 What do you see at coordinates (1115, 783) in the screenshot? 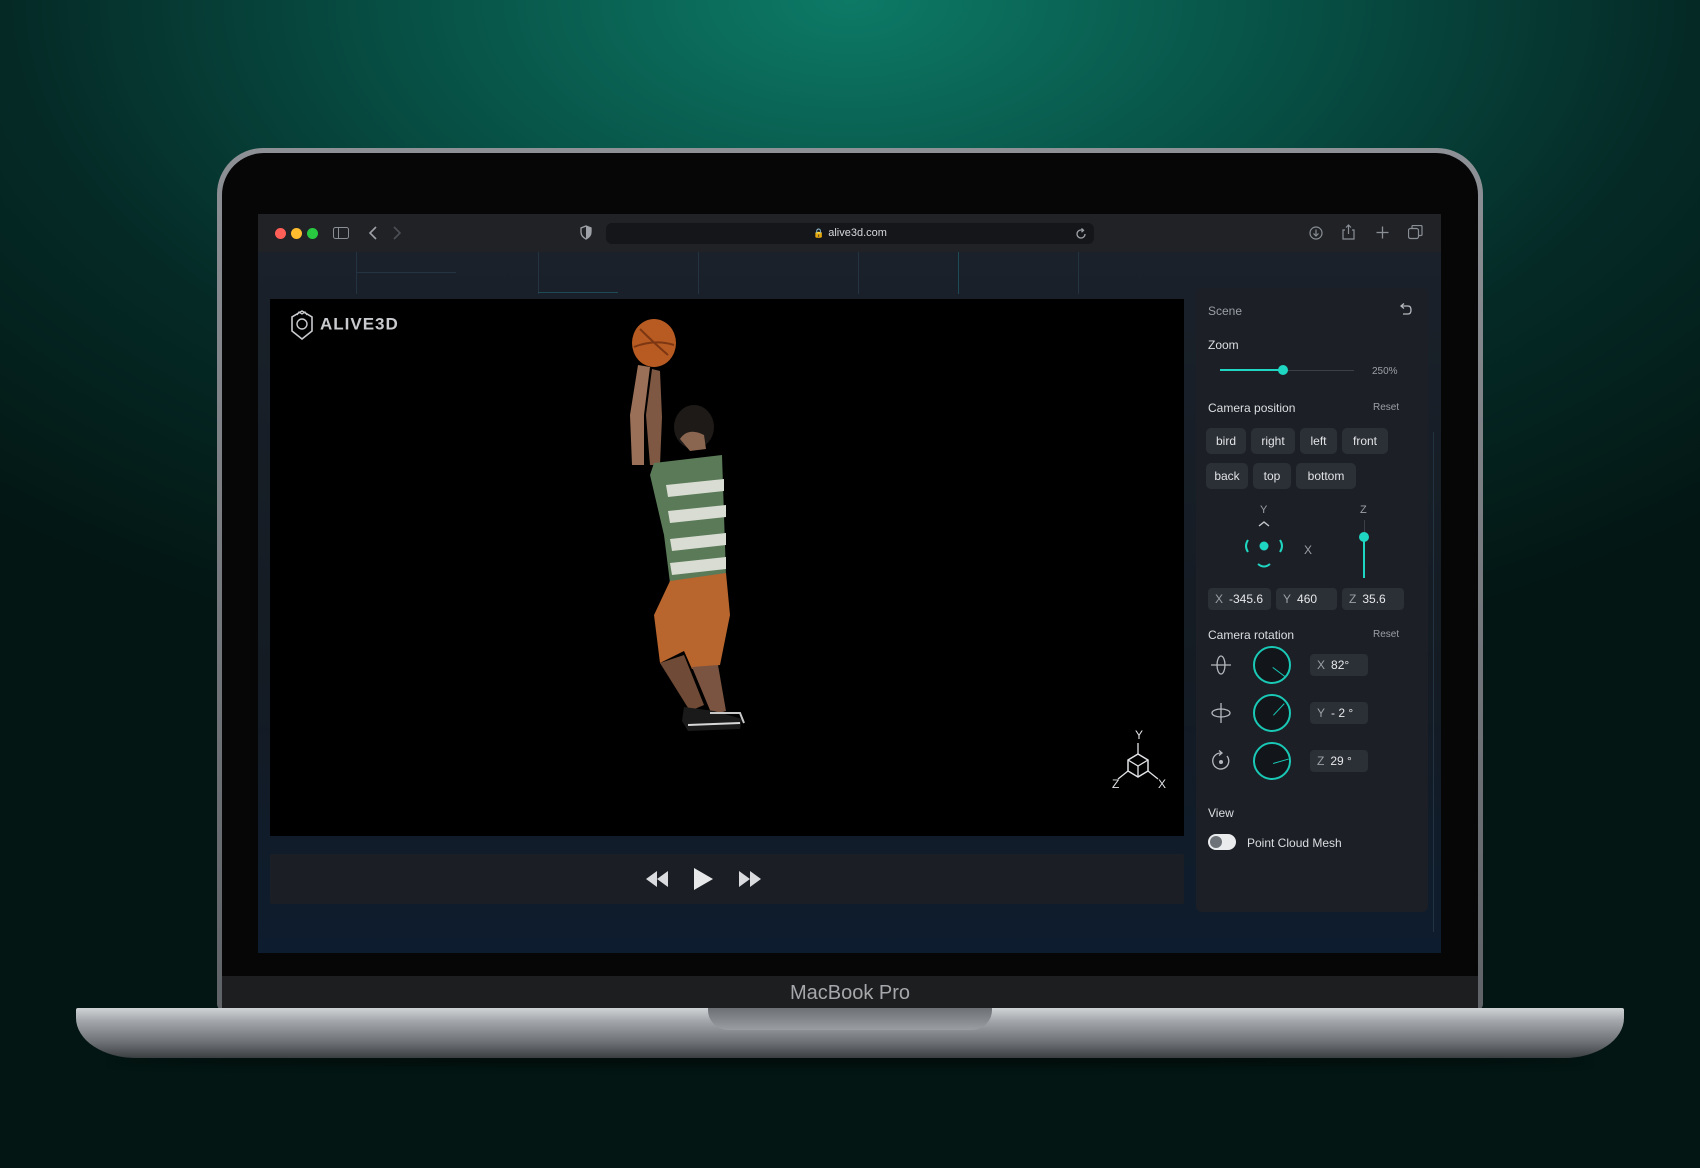
I see `gizmo-z-label: Z` at bounding box center [1115, 783].